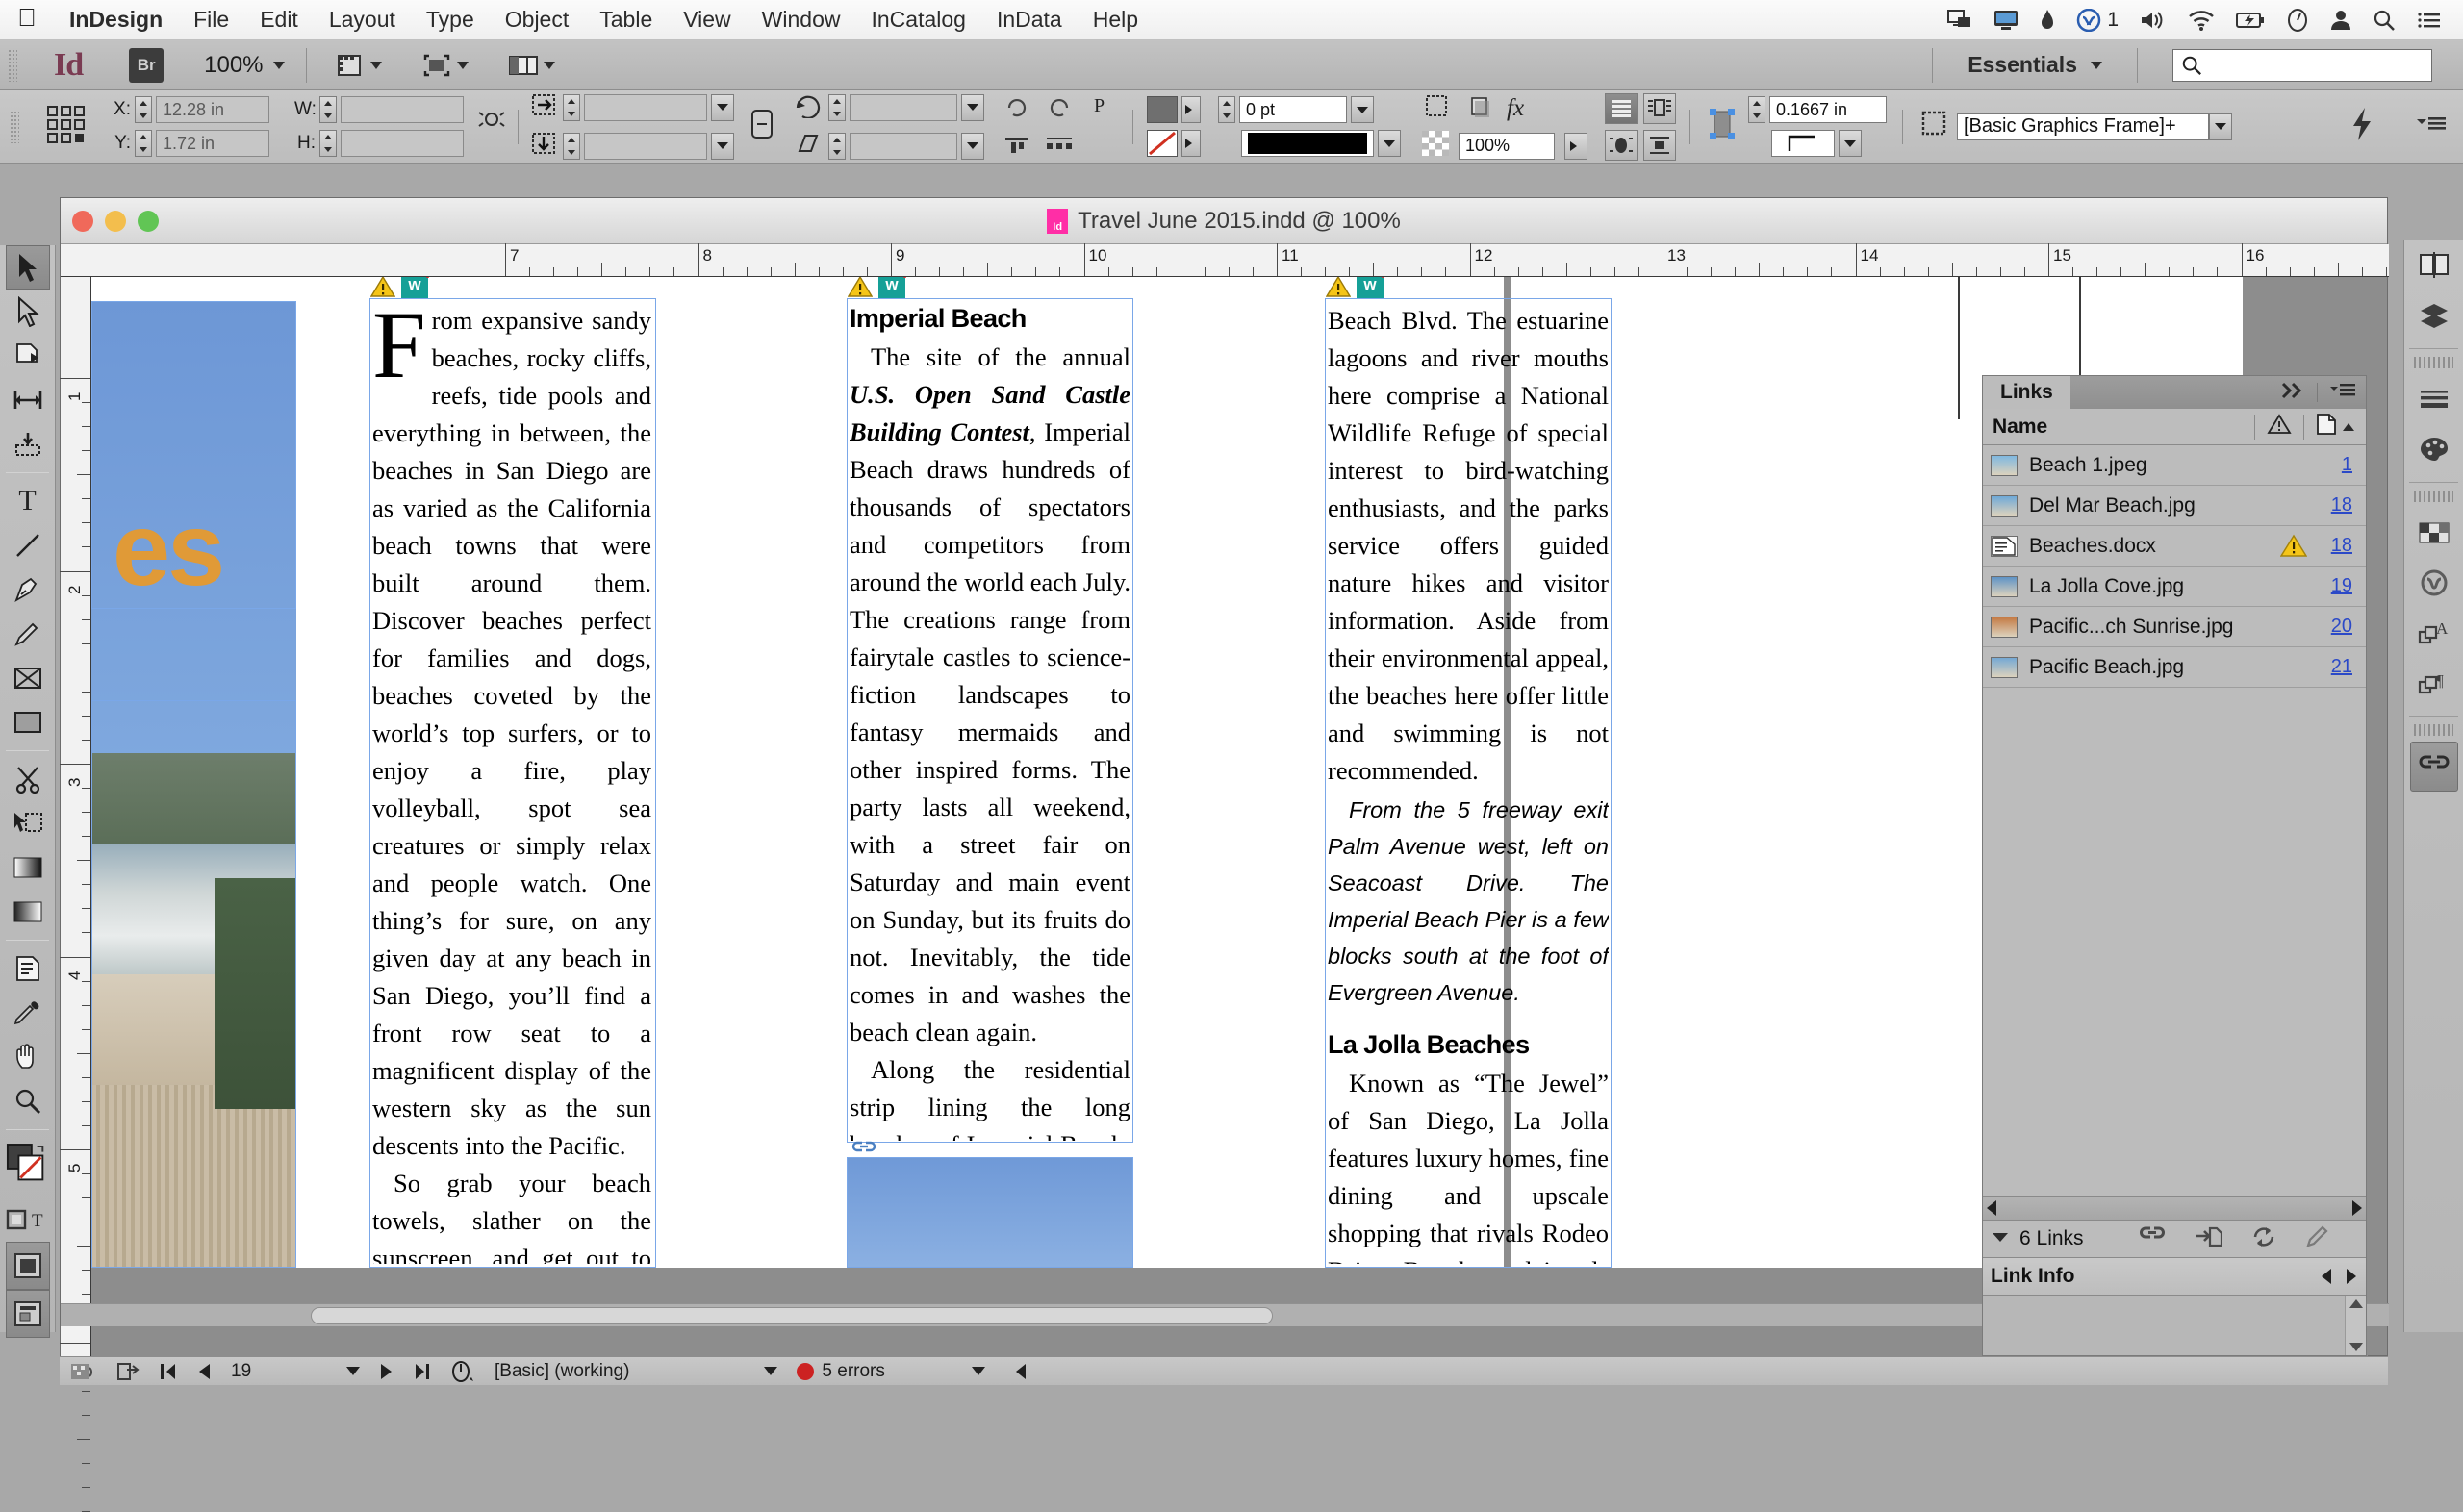 This screenshot has height=1512, width=2463. I want to click on x-stepper, so click(143, 110).